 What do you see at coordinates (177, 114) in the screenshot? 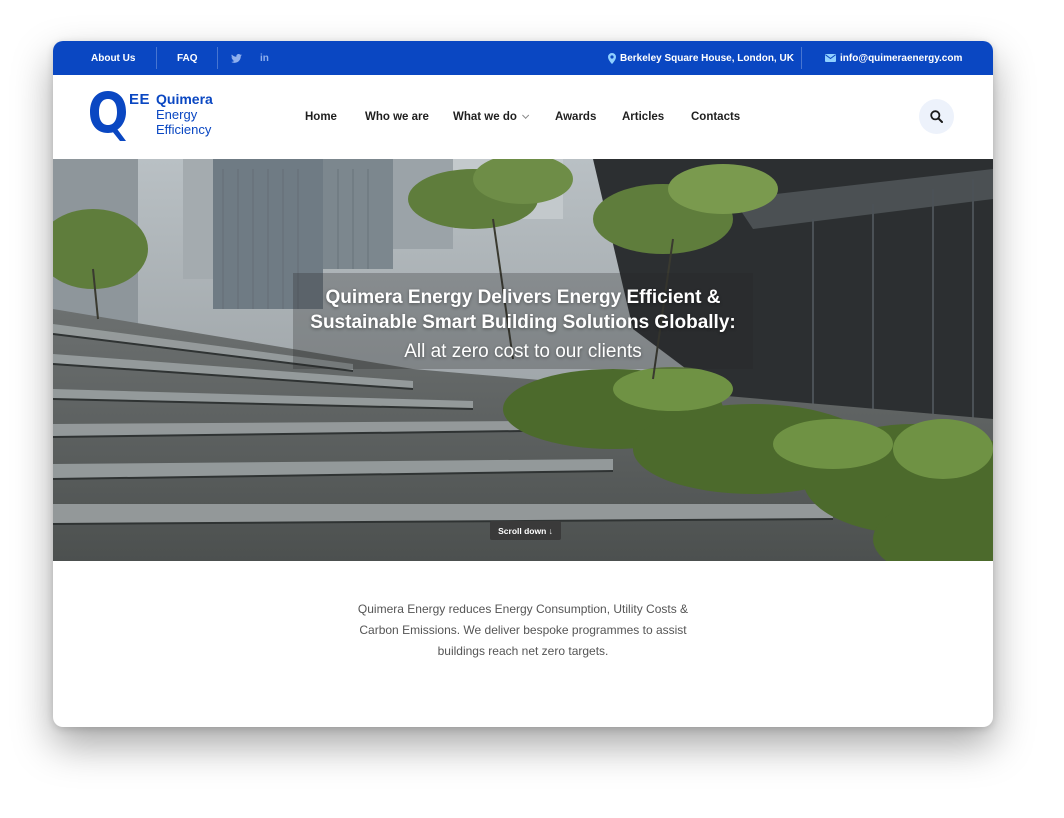
I see `logo-line2: Energy` at bounding box center [177, 114].